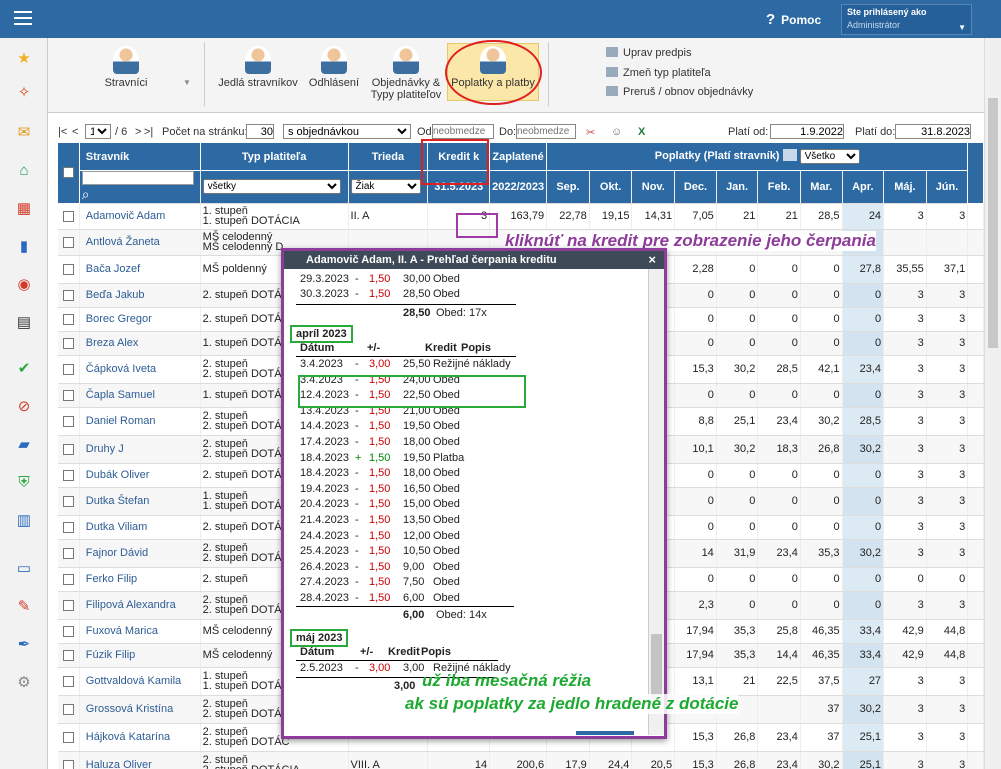 The width and height of the screenshot is (1001, 769). Describe the element at coordinates (679, 92) in the screenshot. I see `prerus-button: Preruš / obnov objednávky` at that location.